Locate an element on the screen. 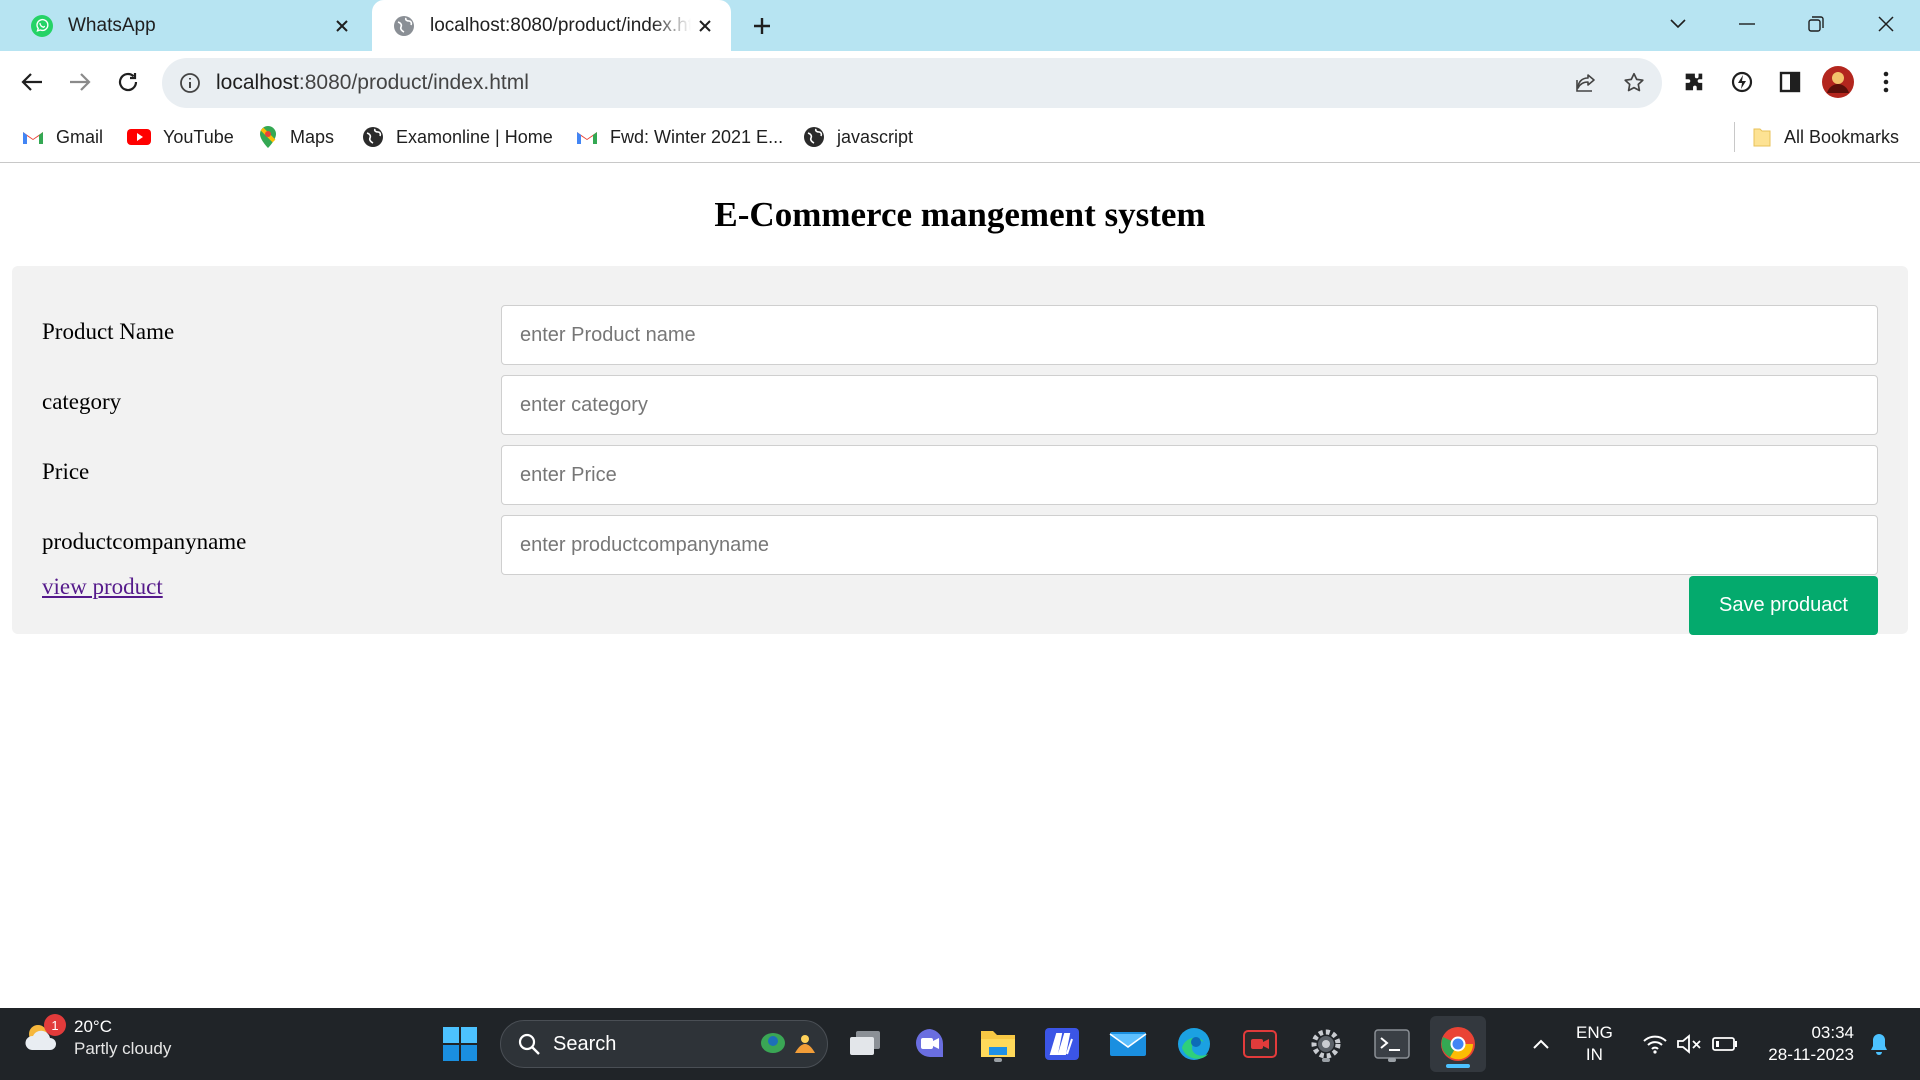 The width and height of the screenshot is (1920, 1080). url-path: :8080/product/index.html is located at coordinates (413, 82).